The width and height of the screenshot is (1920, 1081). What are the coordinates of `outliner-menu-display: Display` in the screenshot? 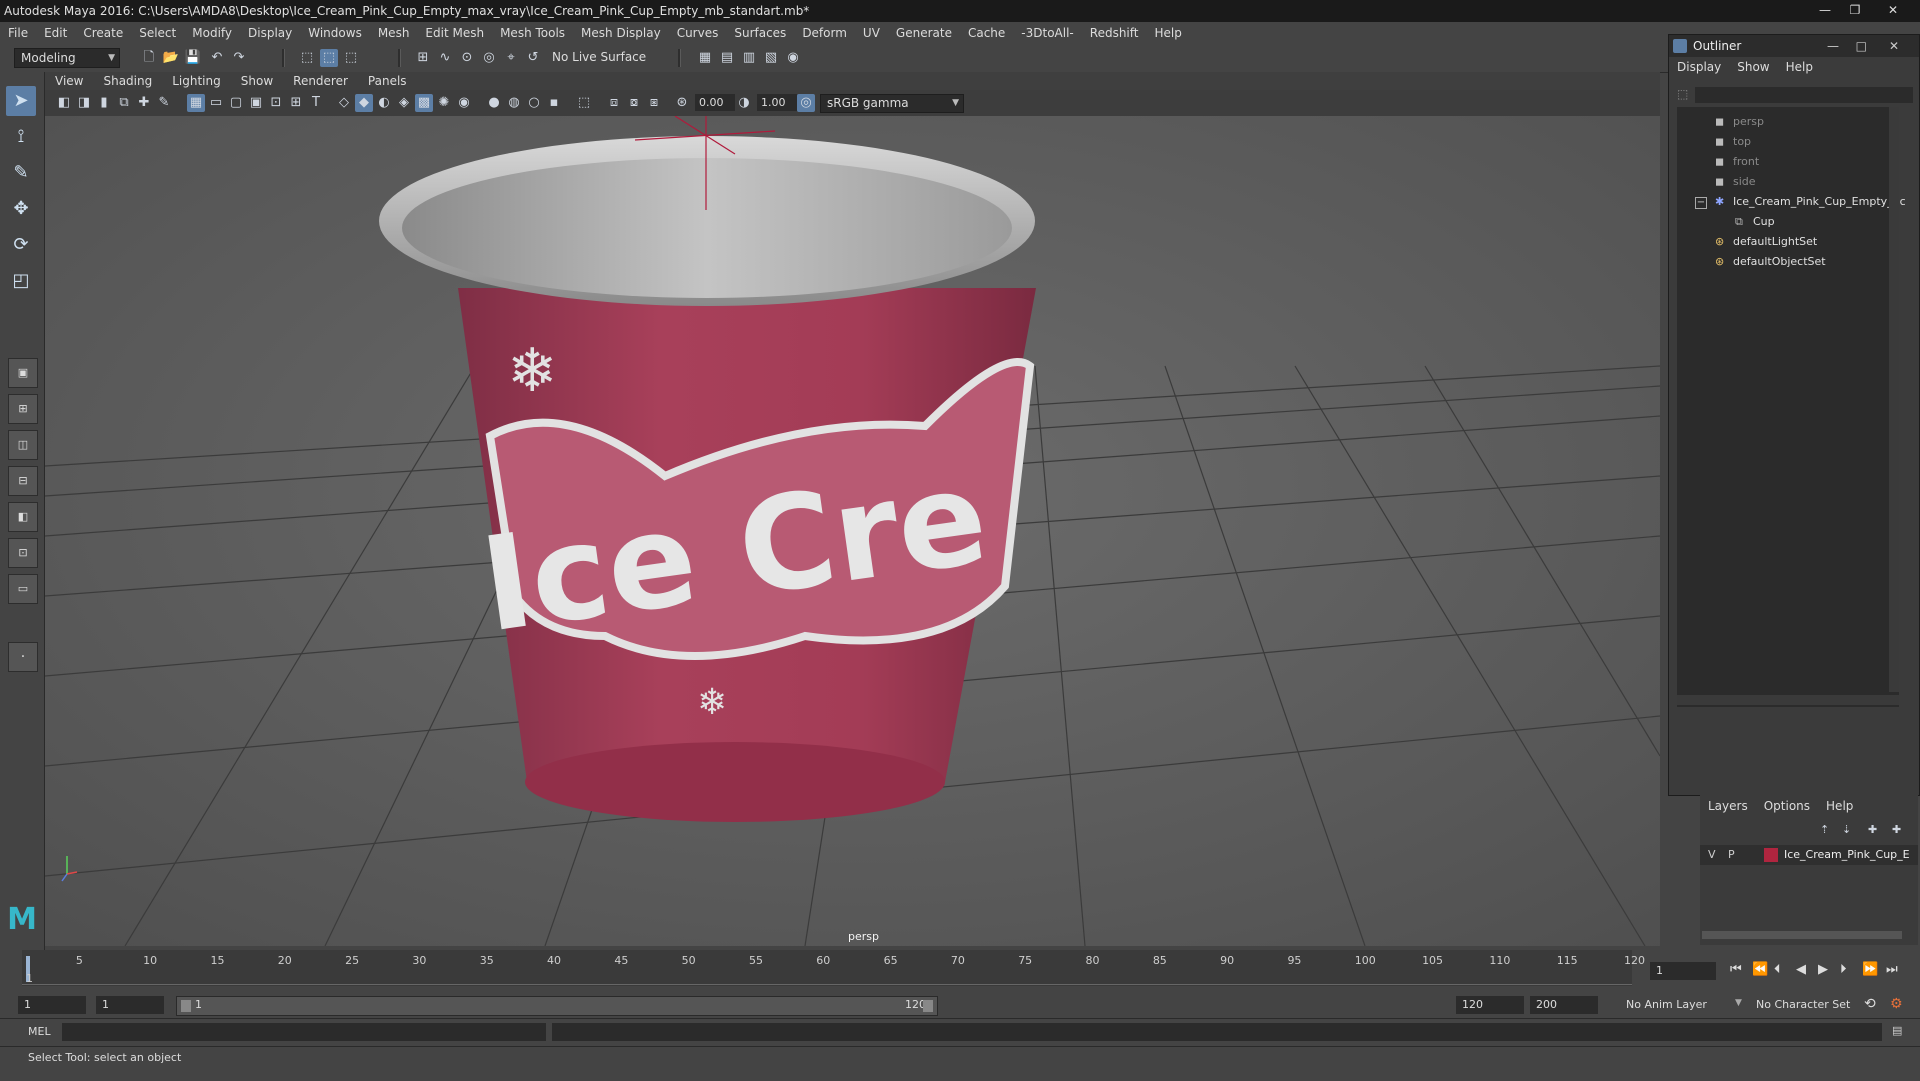 It's located at (1699, 67).